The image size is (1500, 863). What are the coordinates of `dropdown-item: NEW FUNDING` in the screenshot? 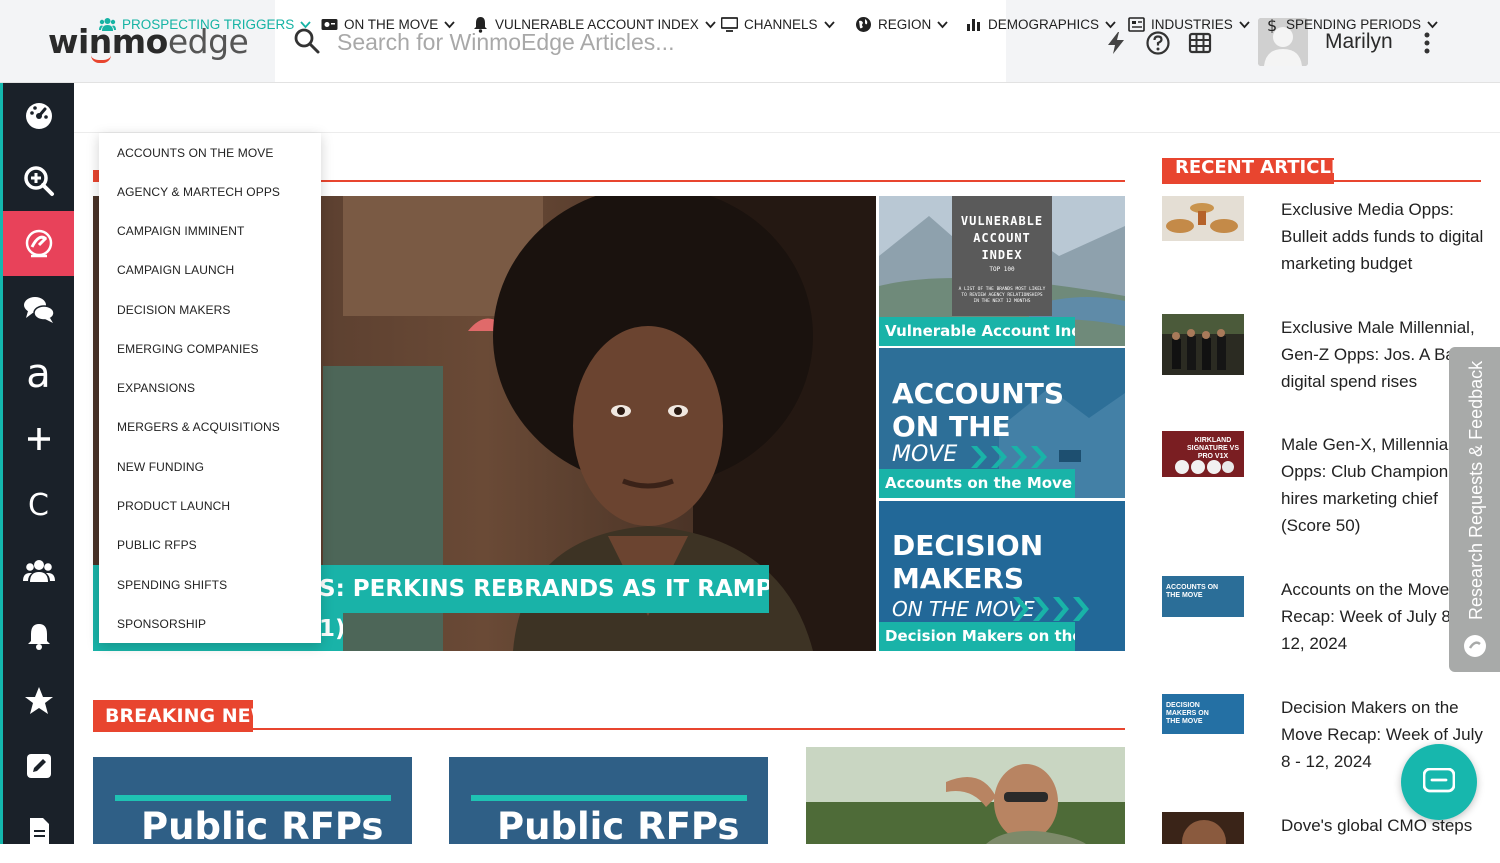 It's located at (160, 467).